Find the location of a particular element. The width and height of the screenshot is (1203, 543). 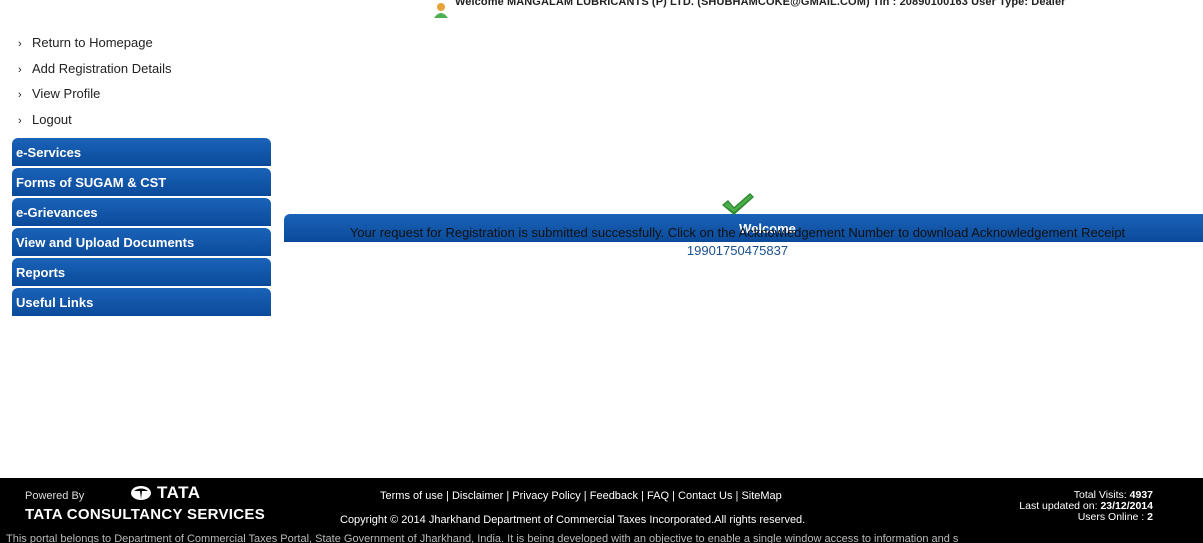

sidebar-link-return-homepage: › Return to Homepage is located at coordinates (141, 43).